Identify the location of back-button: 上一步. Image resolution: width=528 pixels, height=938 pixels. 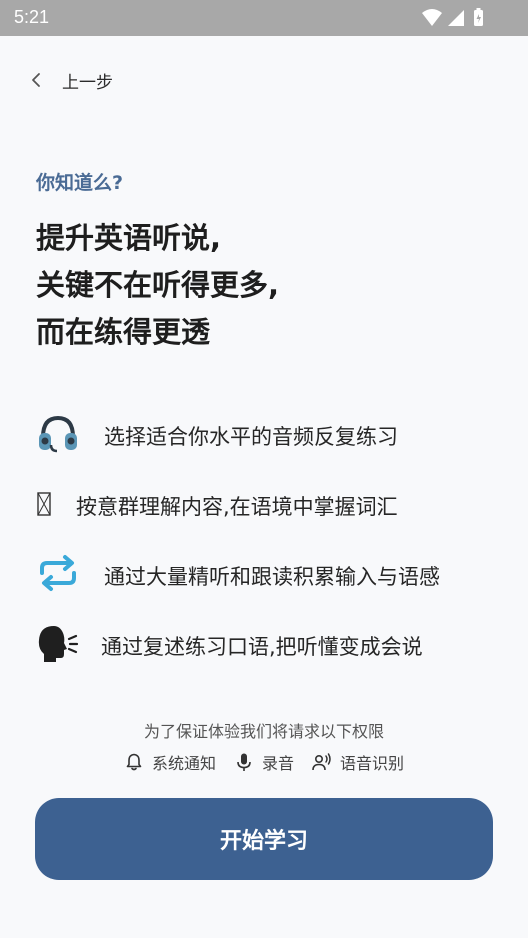
(70, 80).